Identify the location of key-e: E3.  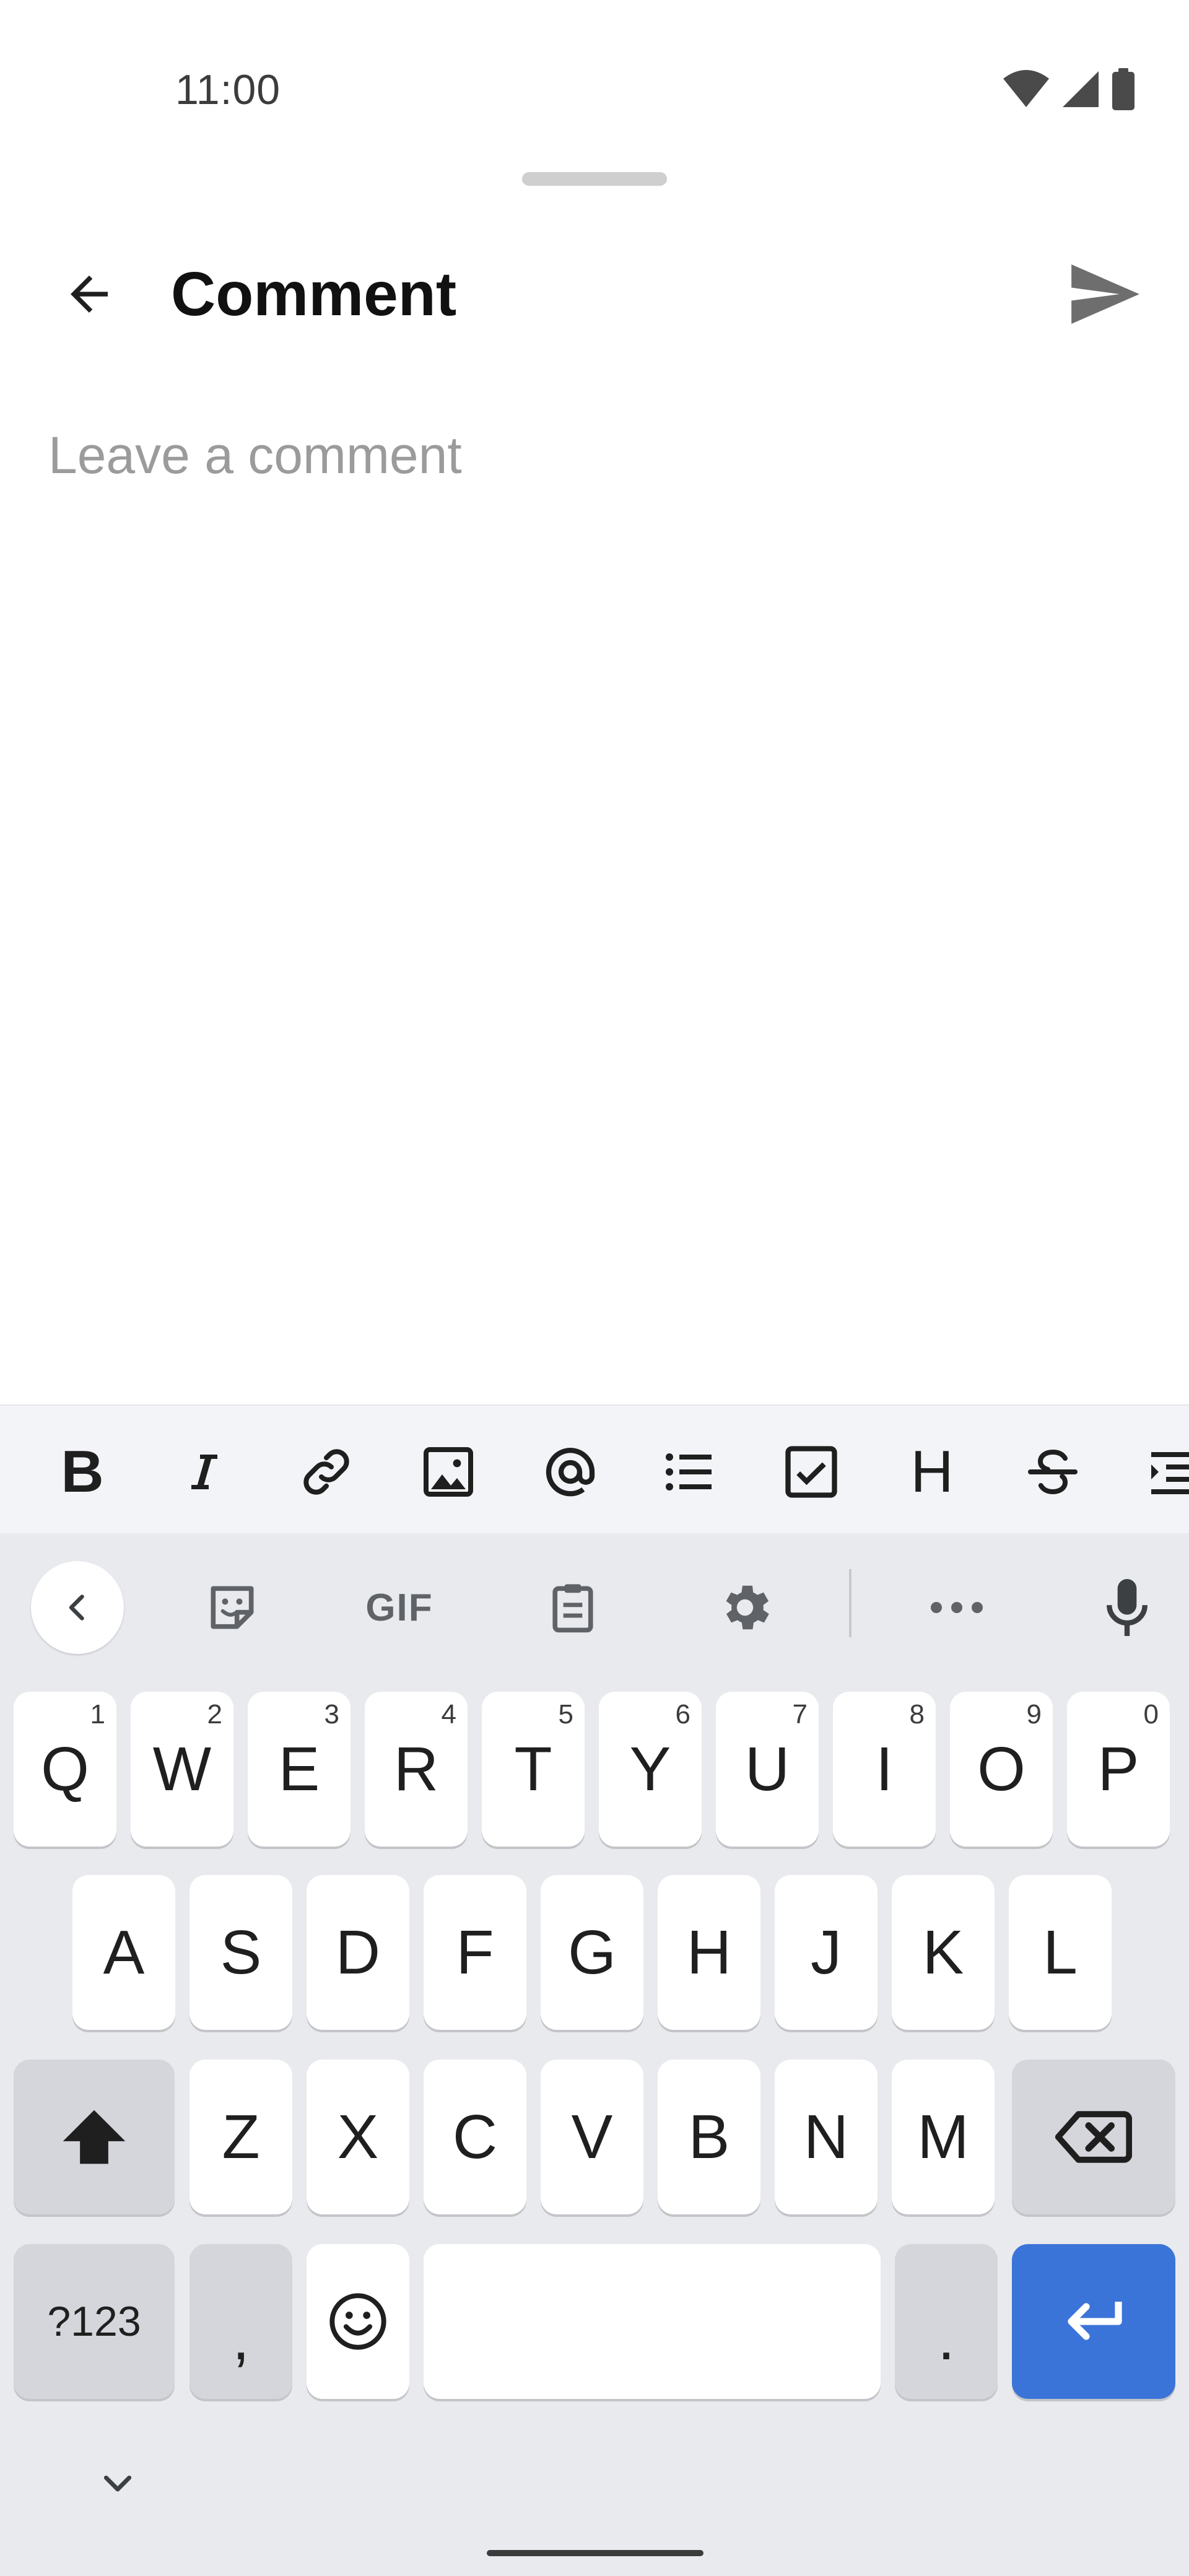
(299, 1769).